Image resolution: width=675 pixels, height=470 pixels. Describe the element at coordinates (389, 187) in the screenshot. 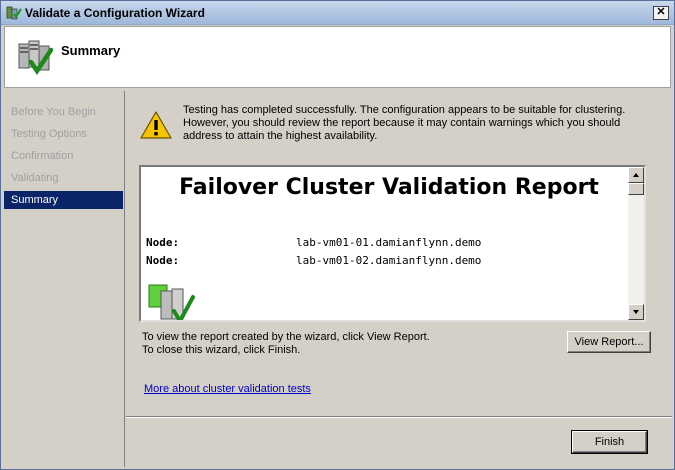

I see `report-title: Failover Cluster Validation Report` at that location.